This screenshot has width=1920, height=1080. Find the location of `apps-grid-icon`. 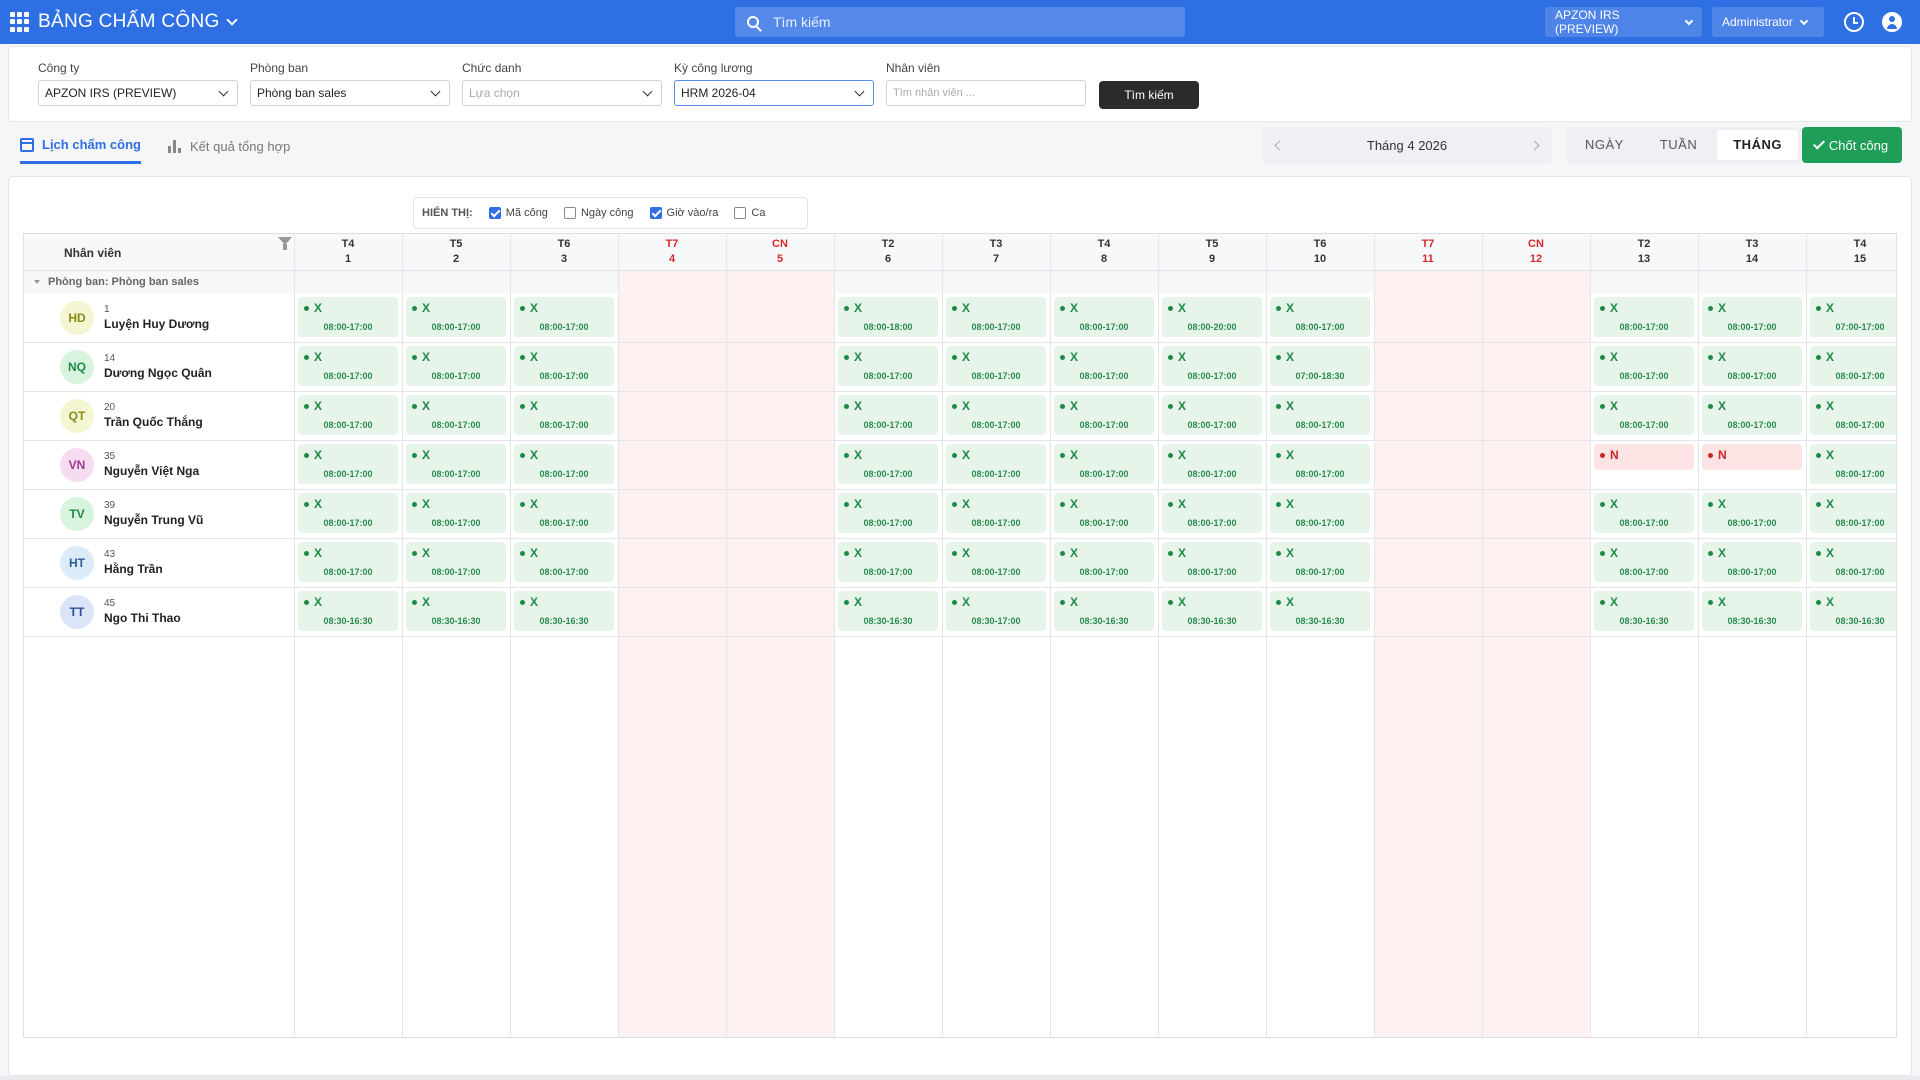

apps-grid-icon is located at coordinates (20, 22).